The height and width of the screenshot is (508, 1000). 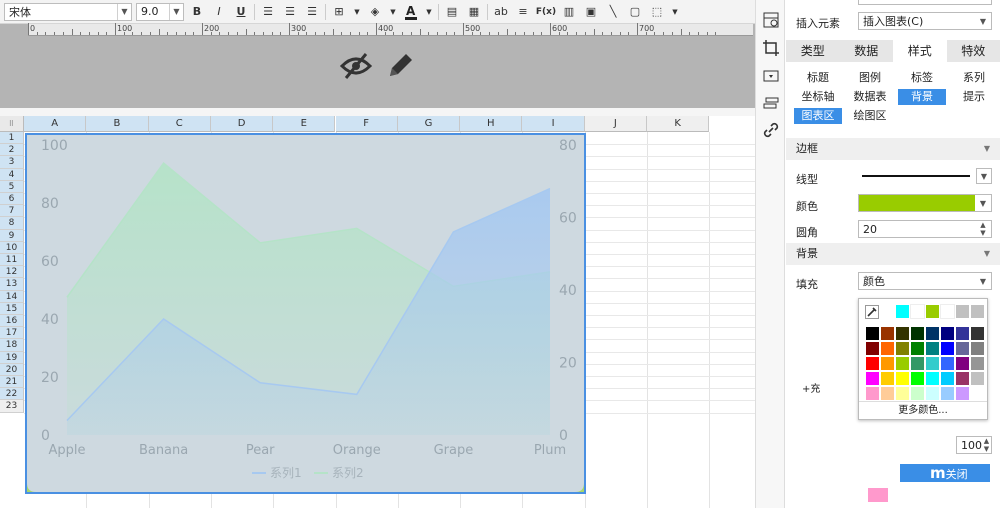 What do you see at coordinates (68, 11) in the screenshot?
I see `font-family-select: 宋体 ▼` at bounding box center [68, 11].